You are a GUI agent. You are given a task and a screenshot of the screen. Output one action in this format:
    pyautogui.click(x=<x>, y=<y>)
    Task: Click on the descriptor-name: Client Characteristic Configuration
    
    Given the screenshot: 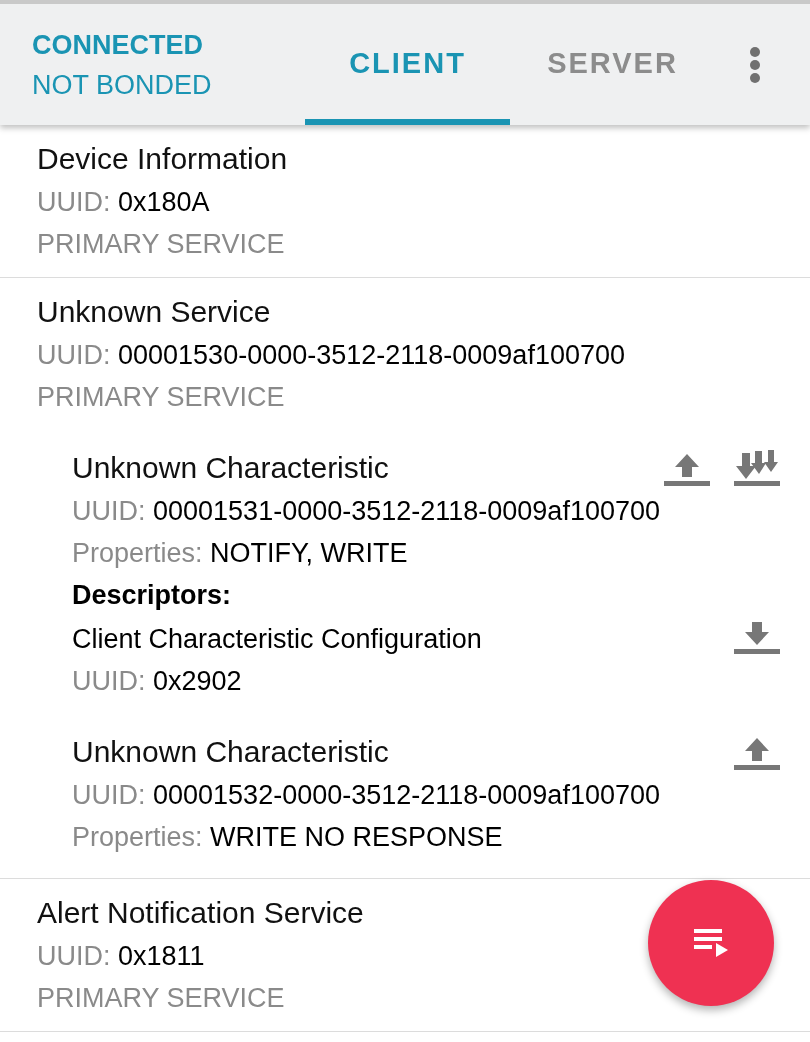 What is the action you would take?
    pyautogui.click(x=277, y=639)
    